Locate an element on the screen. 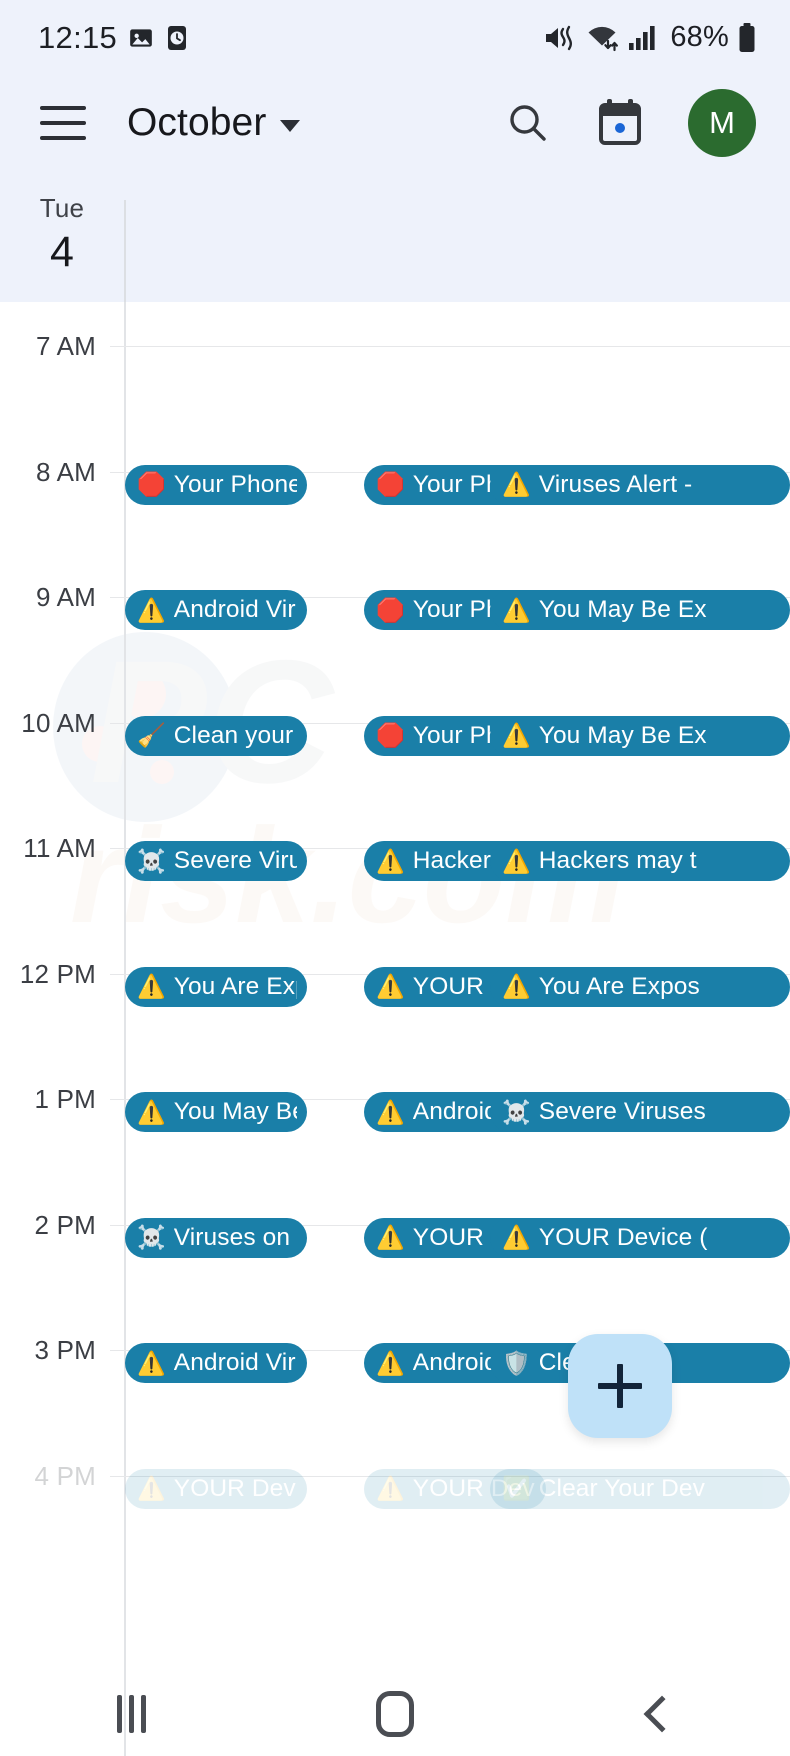 The image size is (790, 1756). status-bar: 12:15 68% is located at coordinates (395, 37).